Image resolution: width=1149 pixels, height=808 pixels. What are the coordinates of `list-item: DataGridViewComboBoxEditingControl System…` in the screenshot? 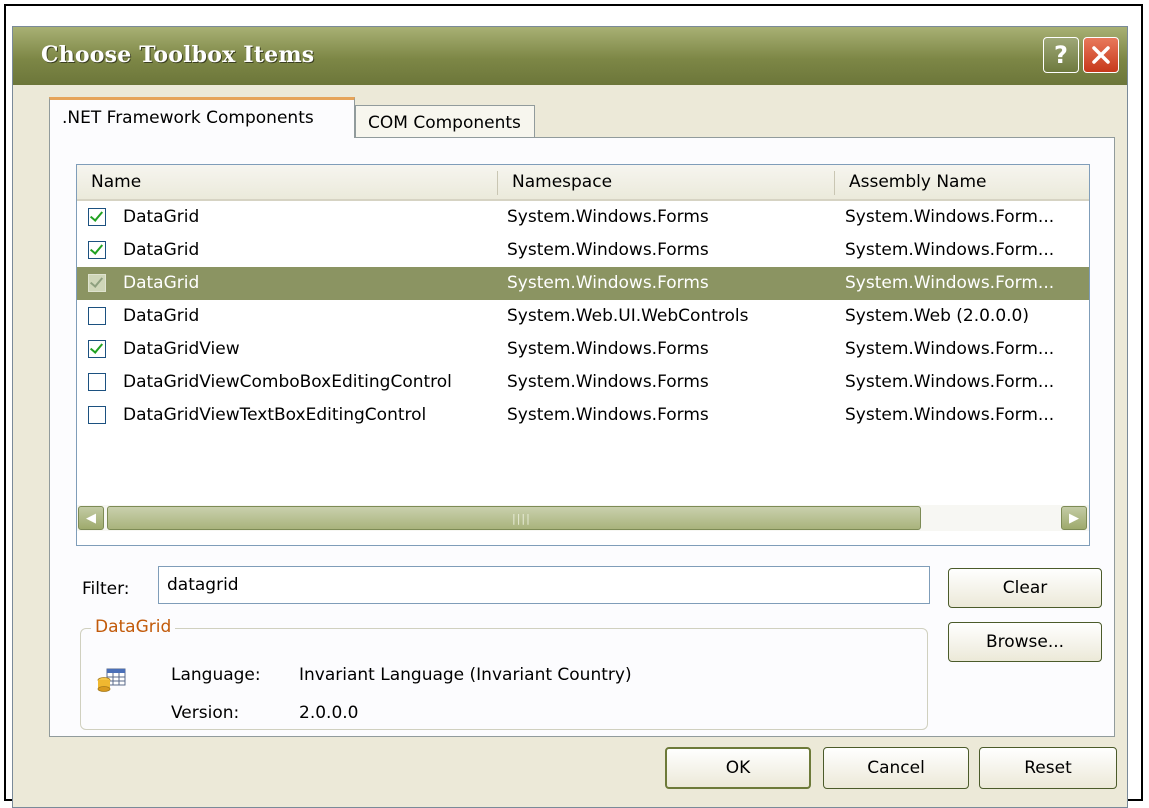 It's located at (583, 382).